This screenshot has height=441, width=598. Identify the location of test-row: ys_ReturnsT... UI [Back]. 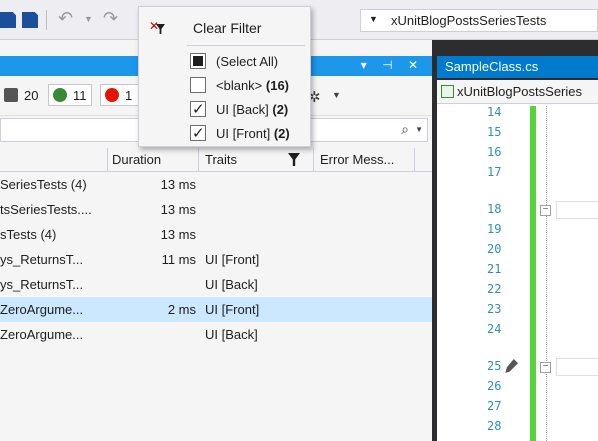
(216, 284).